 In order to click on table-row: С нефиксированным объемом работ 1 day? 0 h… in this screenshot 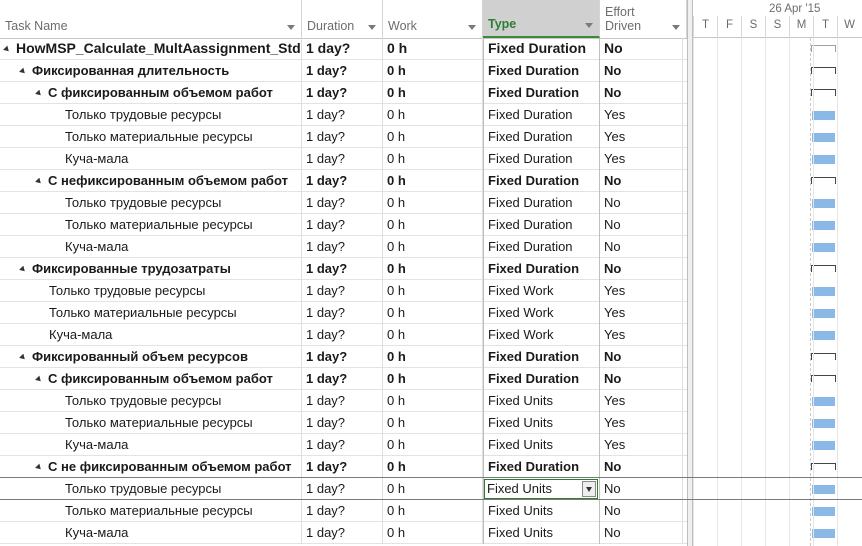, I will do `click(343, 181)`.